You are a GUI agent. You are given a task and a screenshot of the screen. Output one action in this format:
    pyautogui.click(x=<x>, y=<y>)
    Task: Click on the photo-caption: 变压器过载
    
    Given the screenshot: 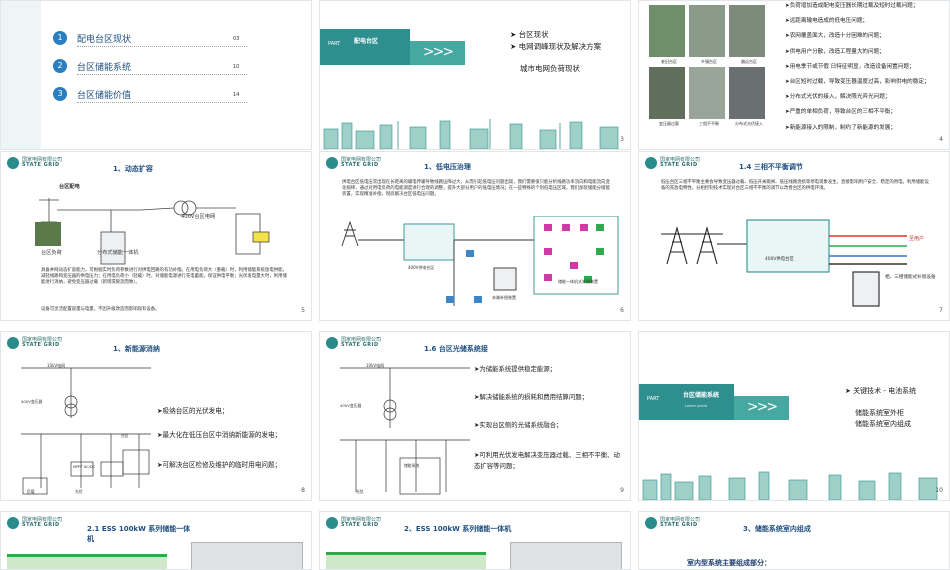 What is the action you would take?
    pyautogui.click(x=669, y=123)
    